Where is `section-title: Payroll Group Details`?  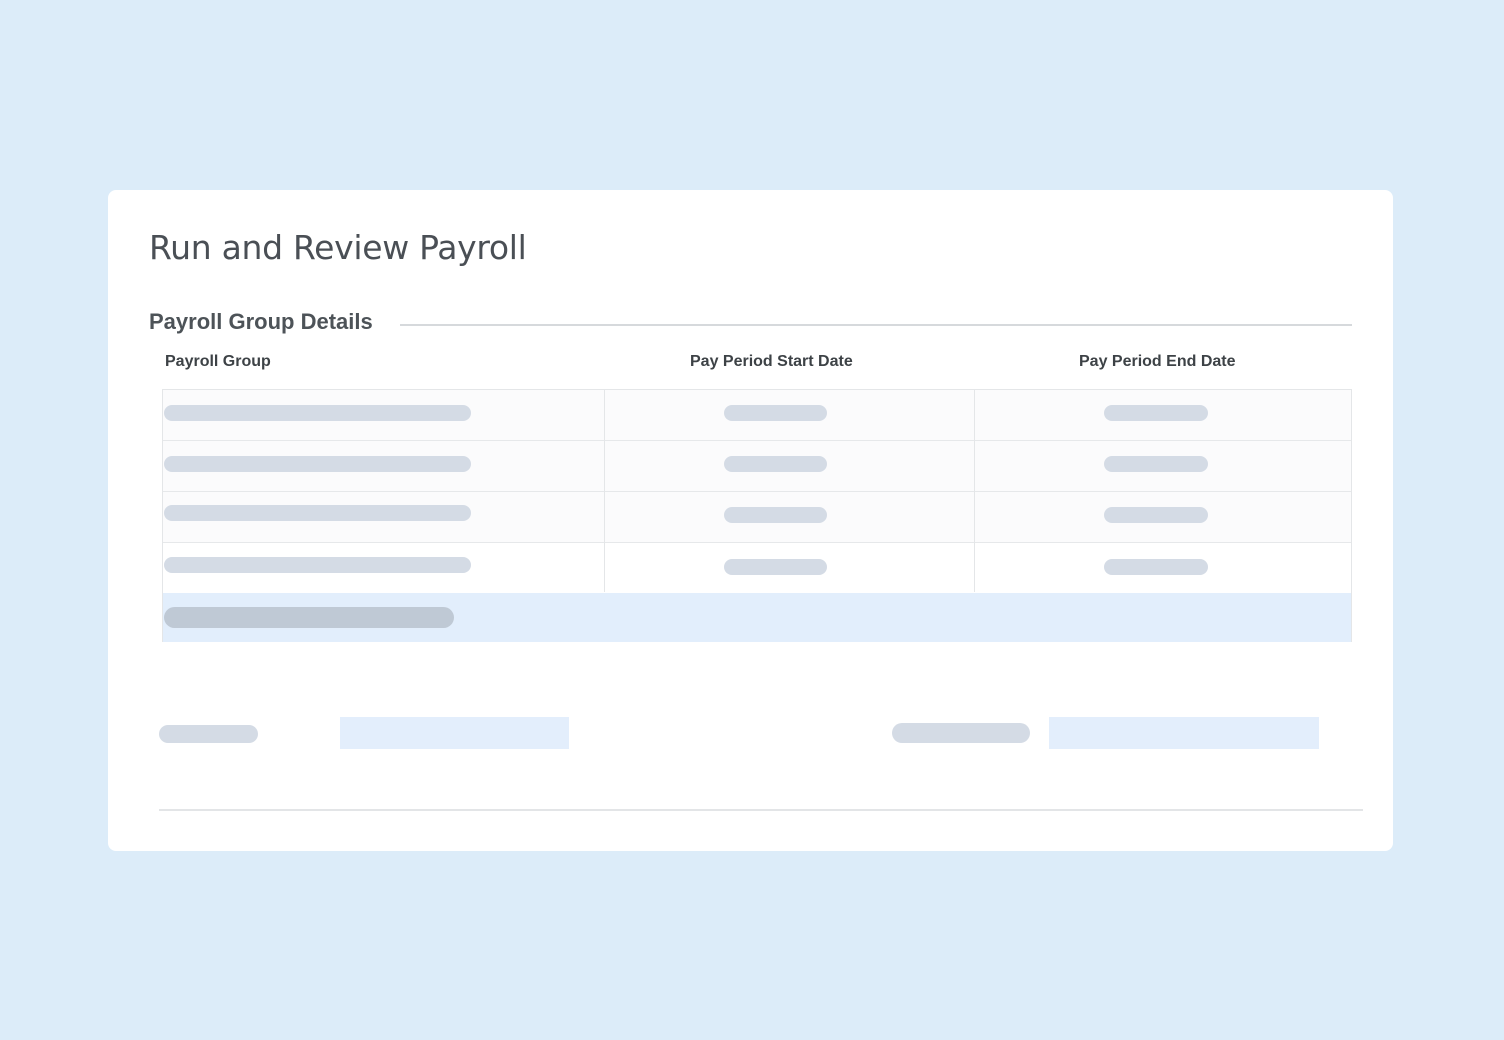
section-title: Payroll Group Details is located at coordinates (261, 321).